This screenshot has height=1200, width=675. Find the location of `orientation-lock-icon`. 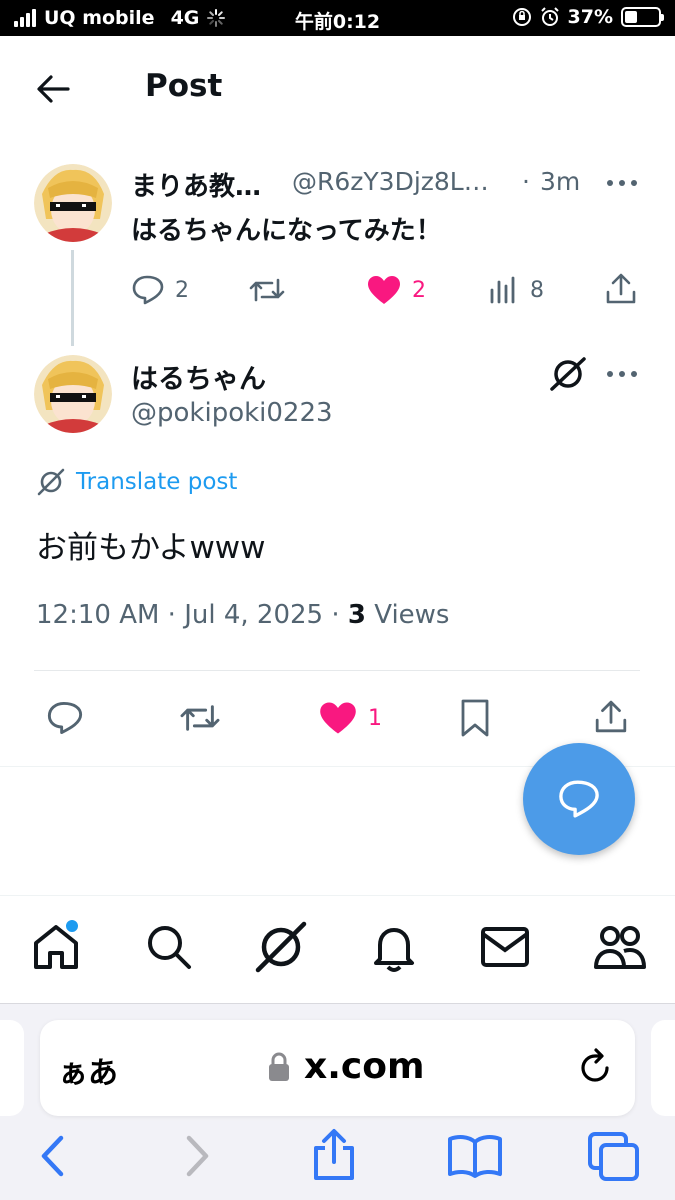

orientation-lock-icon is located at coordinates (521, 17).